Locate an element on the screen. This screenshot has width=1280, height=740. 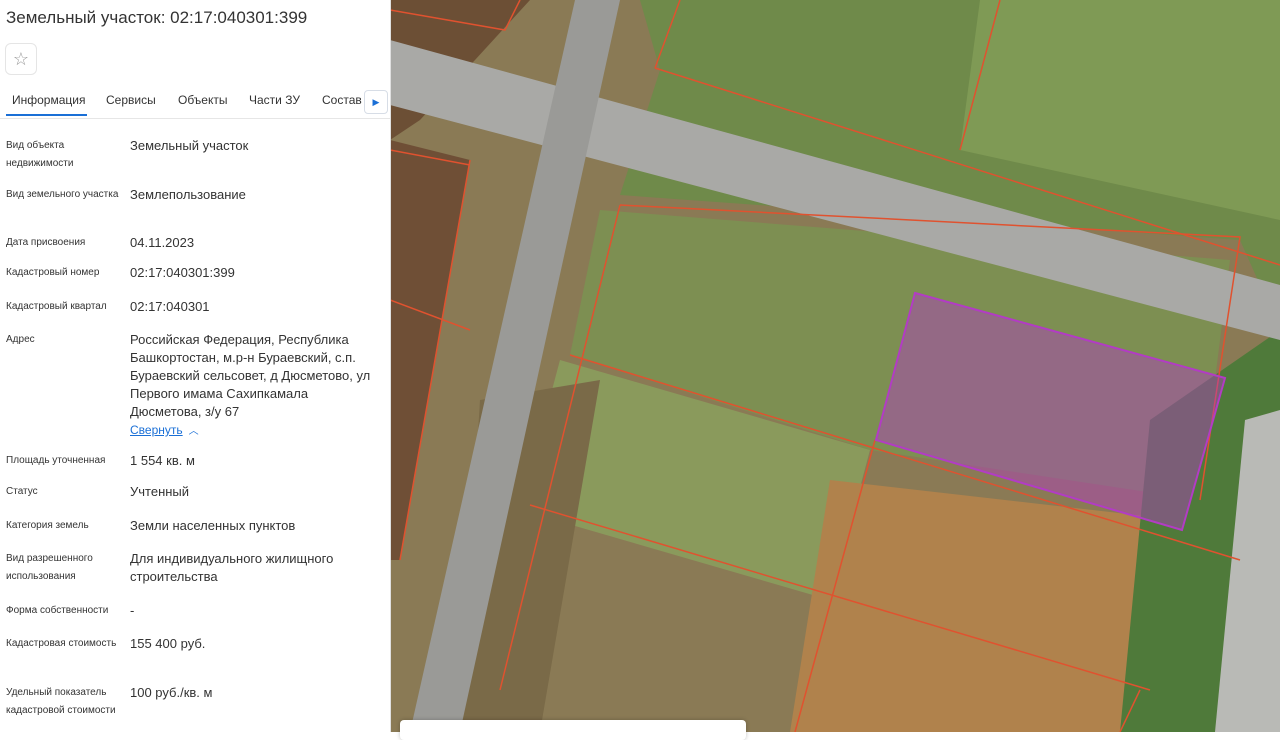
detail-value: Землепользование is located at coordinates (188, 194).